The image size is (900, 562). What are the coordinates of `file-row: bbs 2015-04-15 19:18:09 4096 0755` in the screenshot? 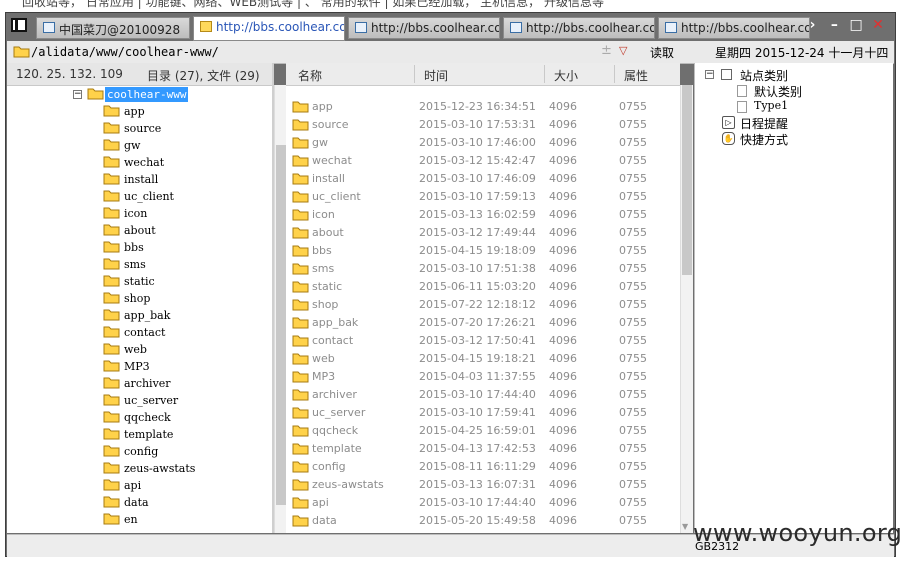 It's located at (483, 251).